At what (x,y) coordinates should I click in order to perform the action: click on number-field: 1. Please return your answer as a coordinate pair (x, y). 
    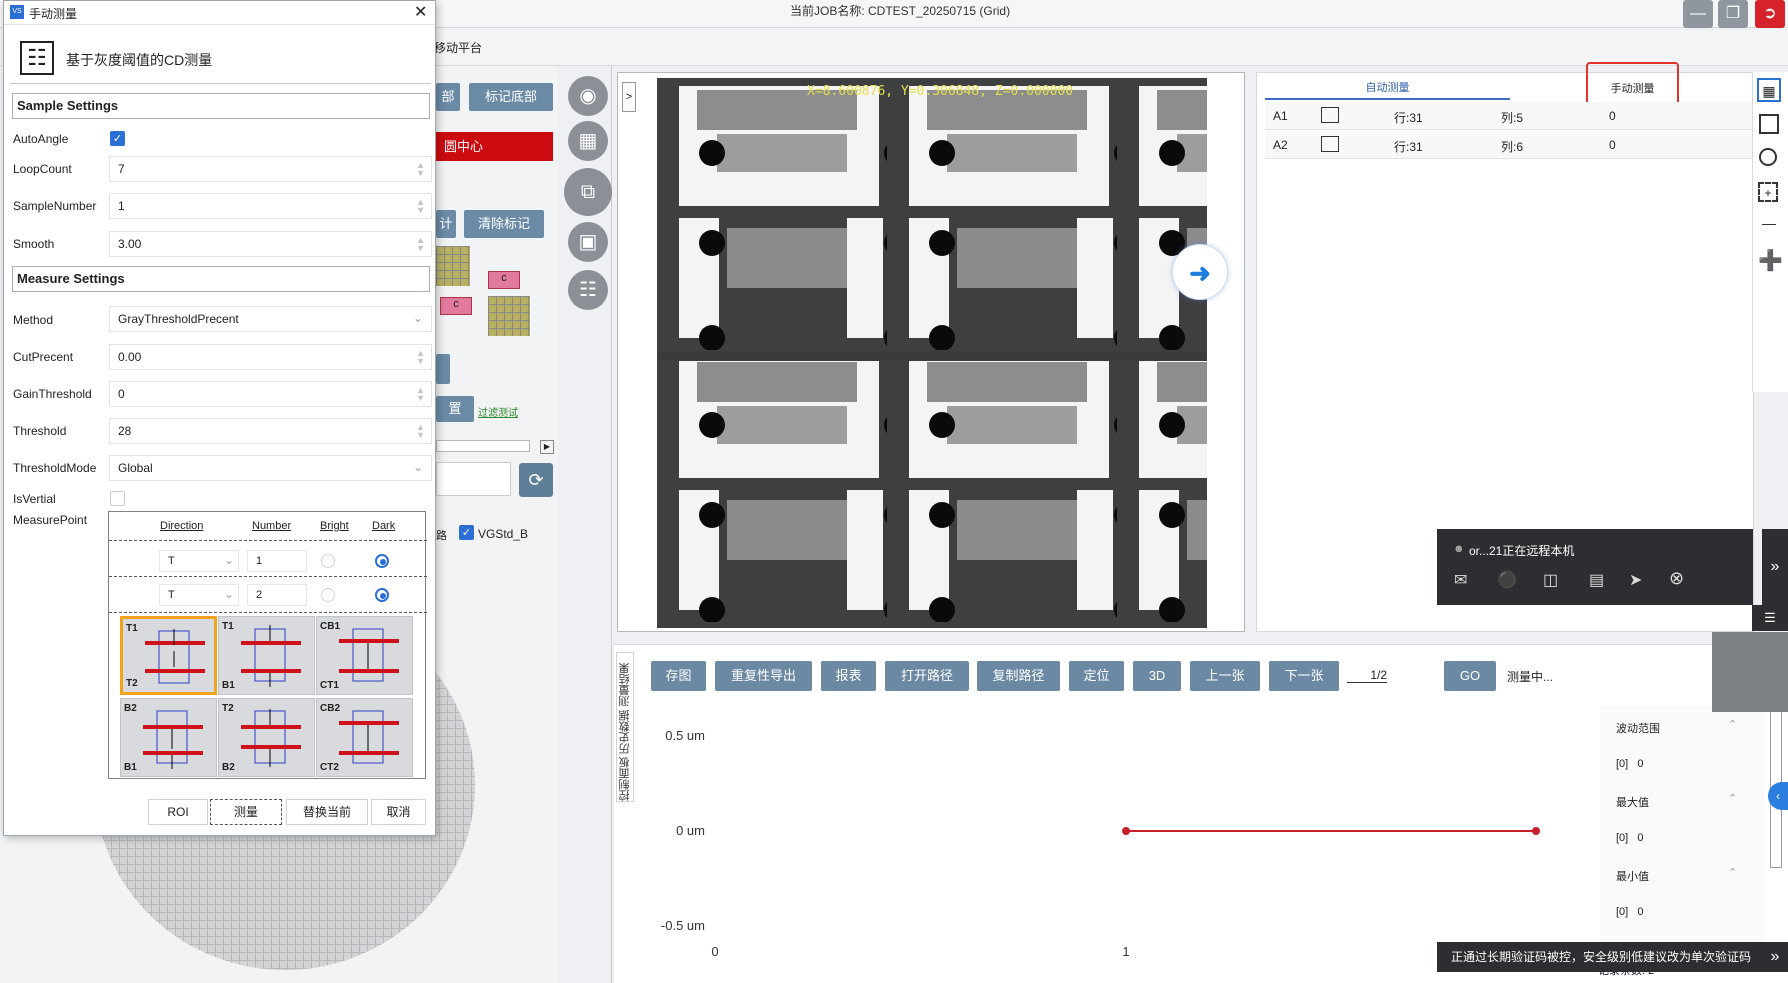
    Looking at the image, I should click on (277, 561).